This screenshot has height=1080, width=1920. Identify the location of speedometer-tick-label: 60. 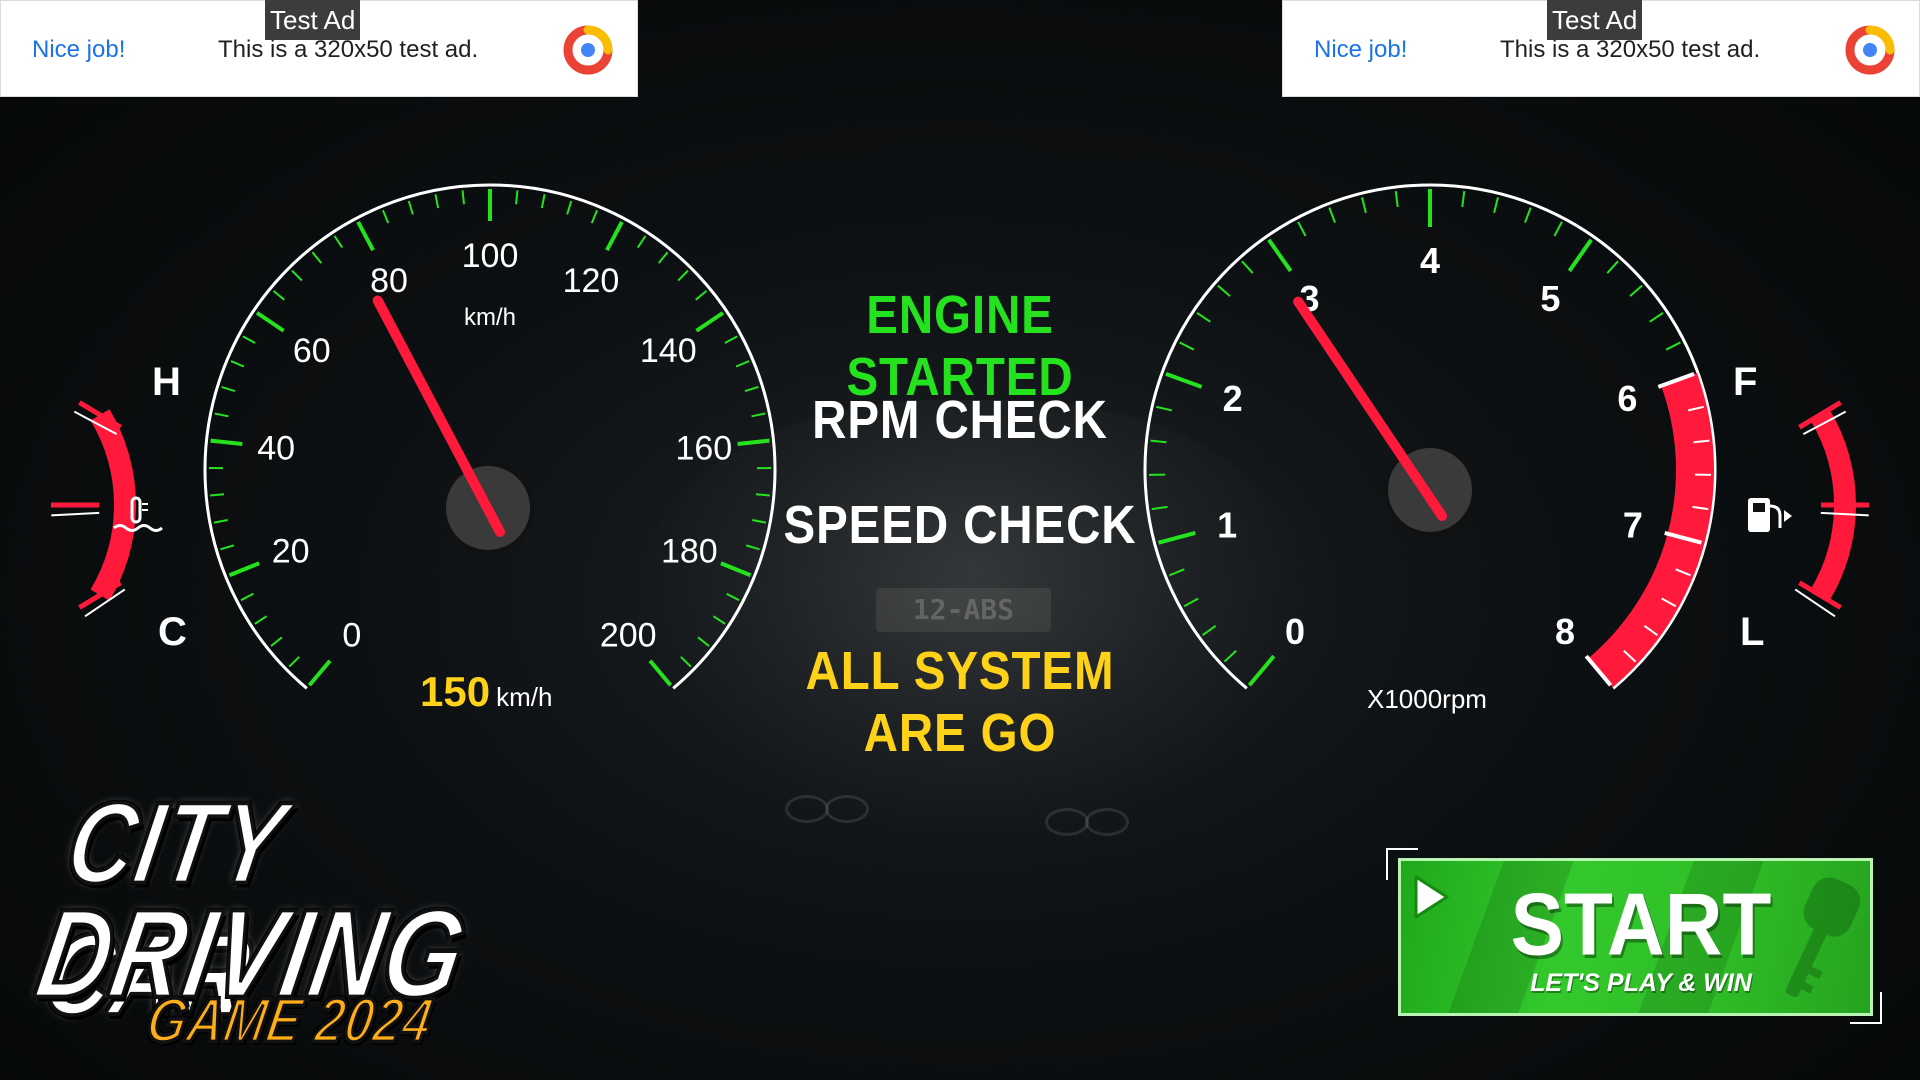
(312, 351).